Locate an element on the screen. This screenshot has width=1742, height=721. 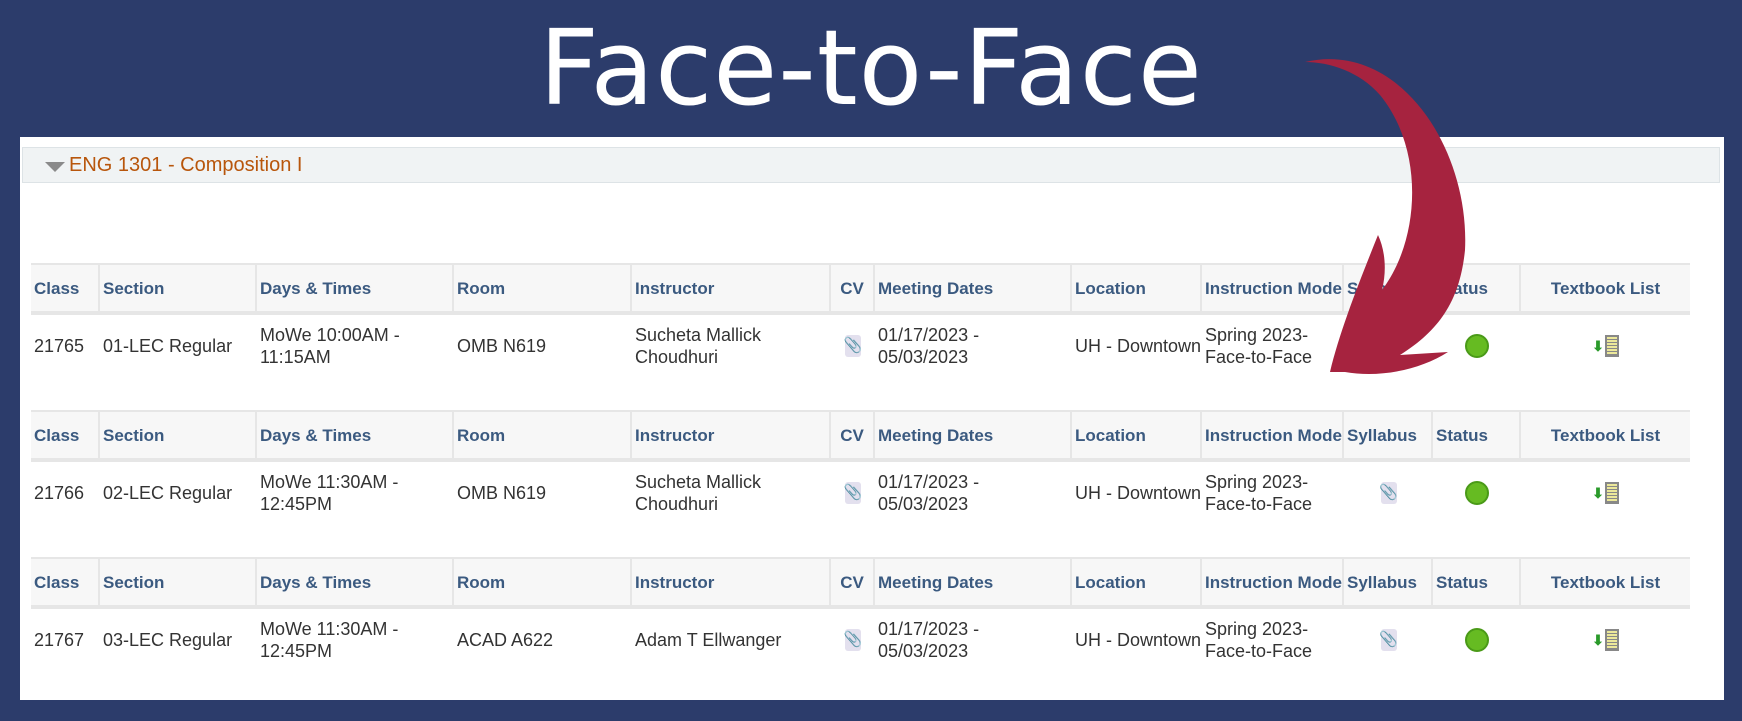
arrow-icon is located at coordinates (1385, 216).